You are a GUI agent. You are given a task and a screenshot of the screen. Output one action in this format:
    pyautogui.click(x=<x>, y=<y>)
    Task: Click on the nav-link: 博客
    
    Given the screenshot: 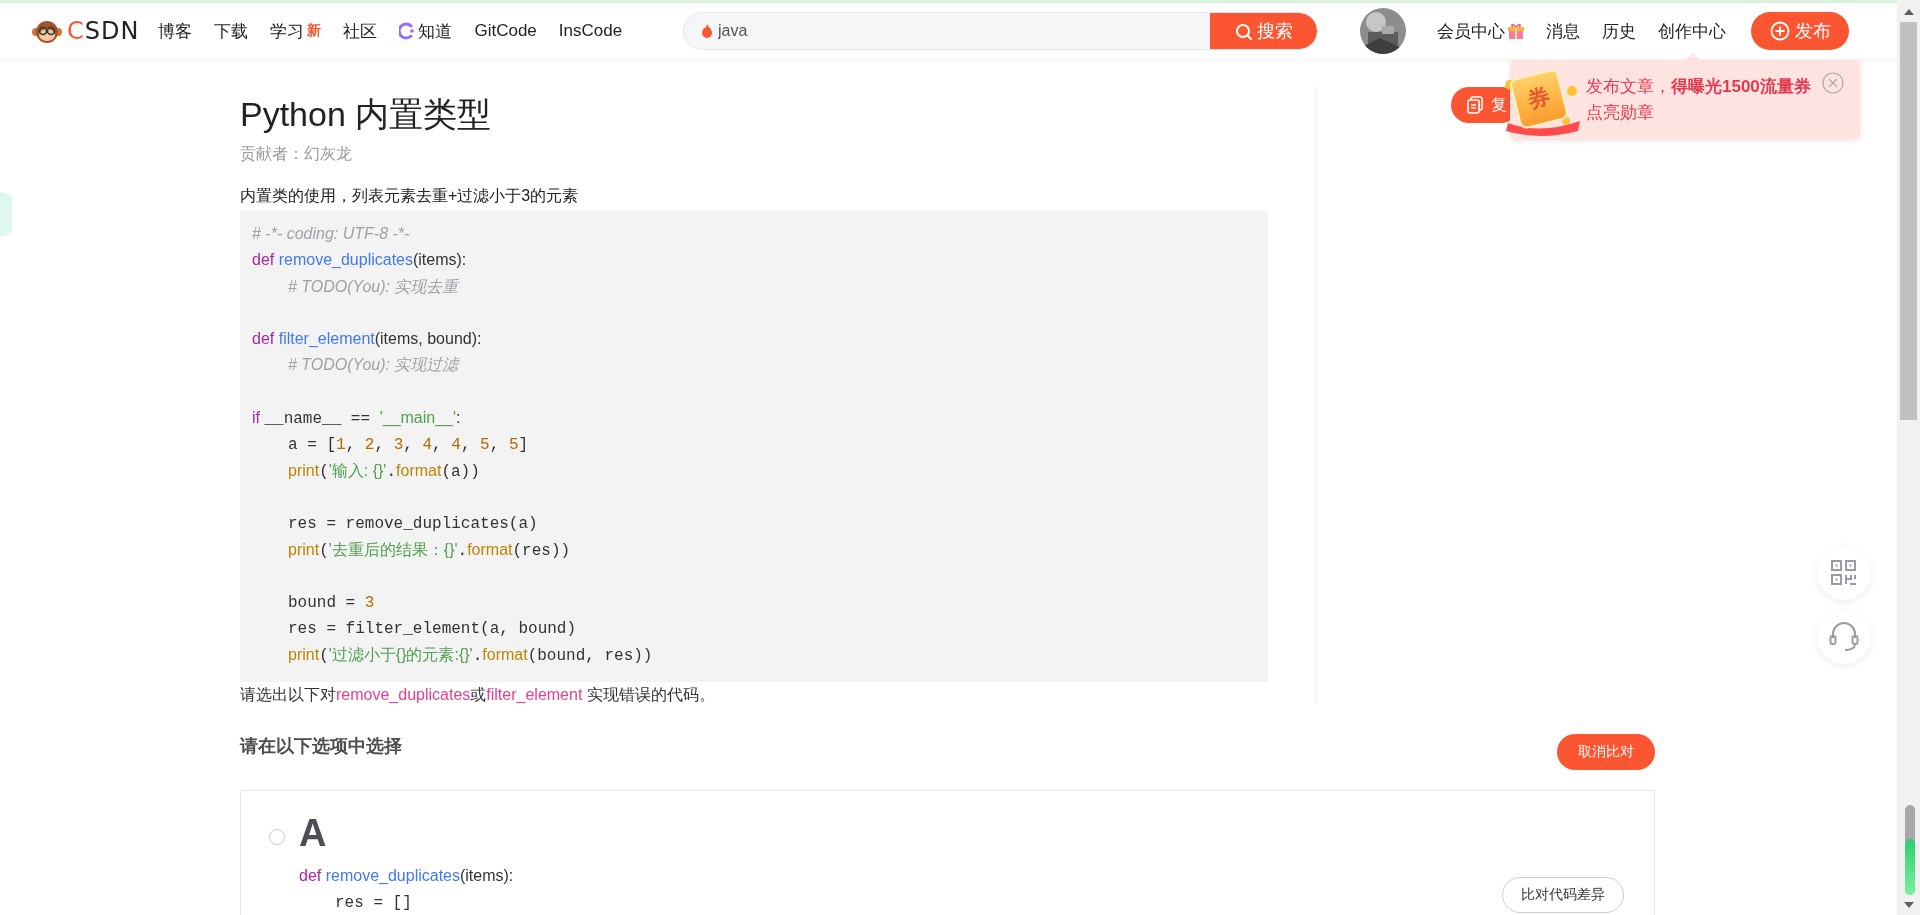 What is the action you would take?
    pyautogui.click(x=175, y=31)
    